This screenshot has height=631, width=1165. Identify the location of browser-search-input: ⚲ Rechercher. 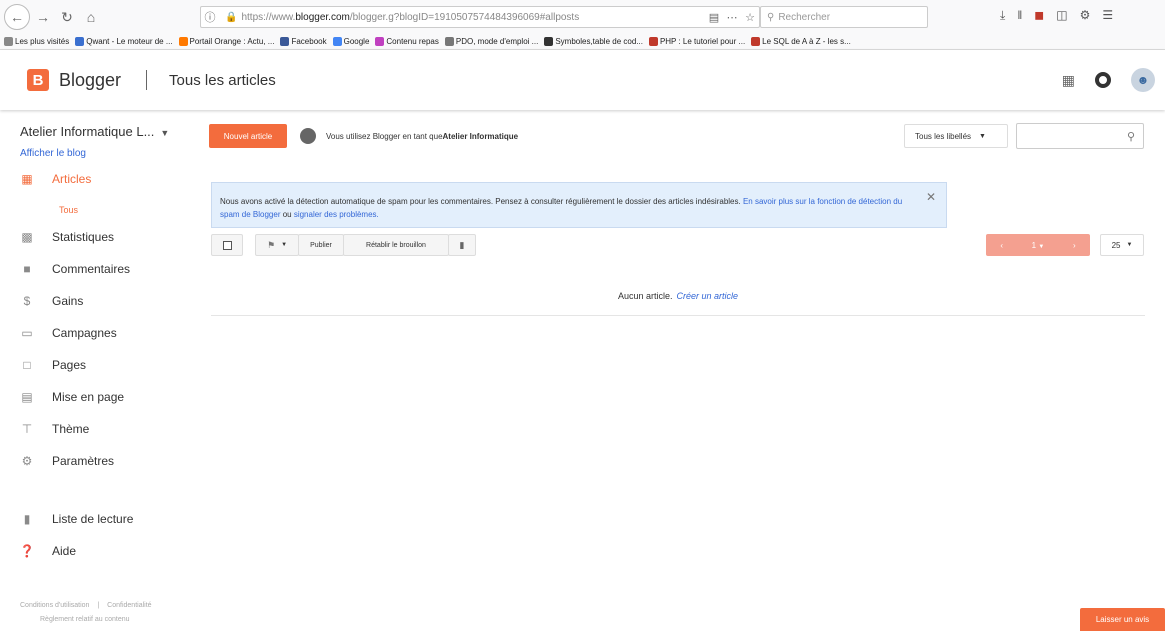
(844, 17).